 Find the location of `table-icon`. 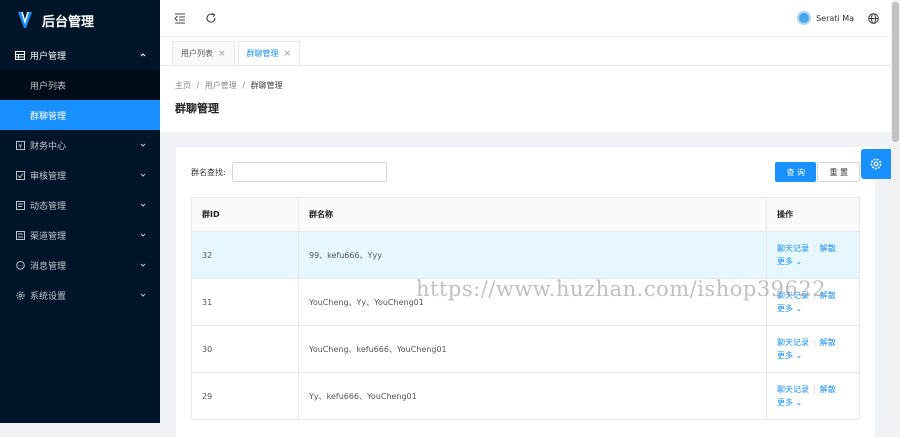

table-icon is located at coordinates (20, 55).